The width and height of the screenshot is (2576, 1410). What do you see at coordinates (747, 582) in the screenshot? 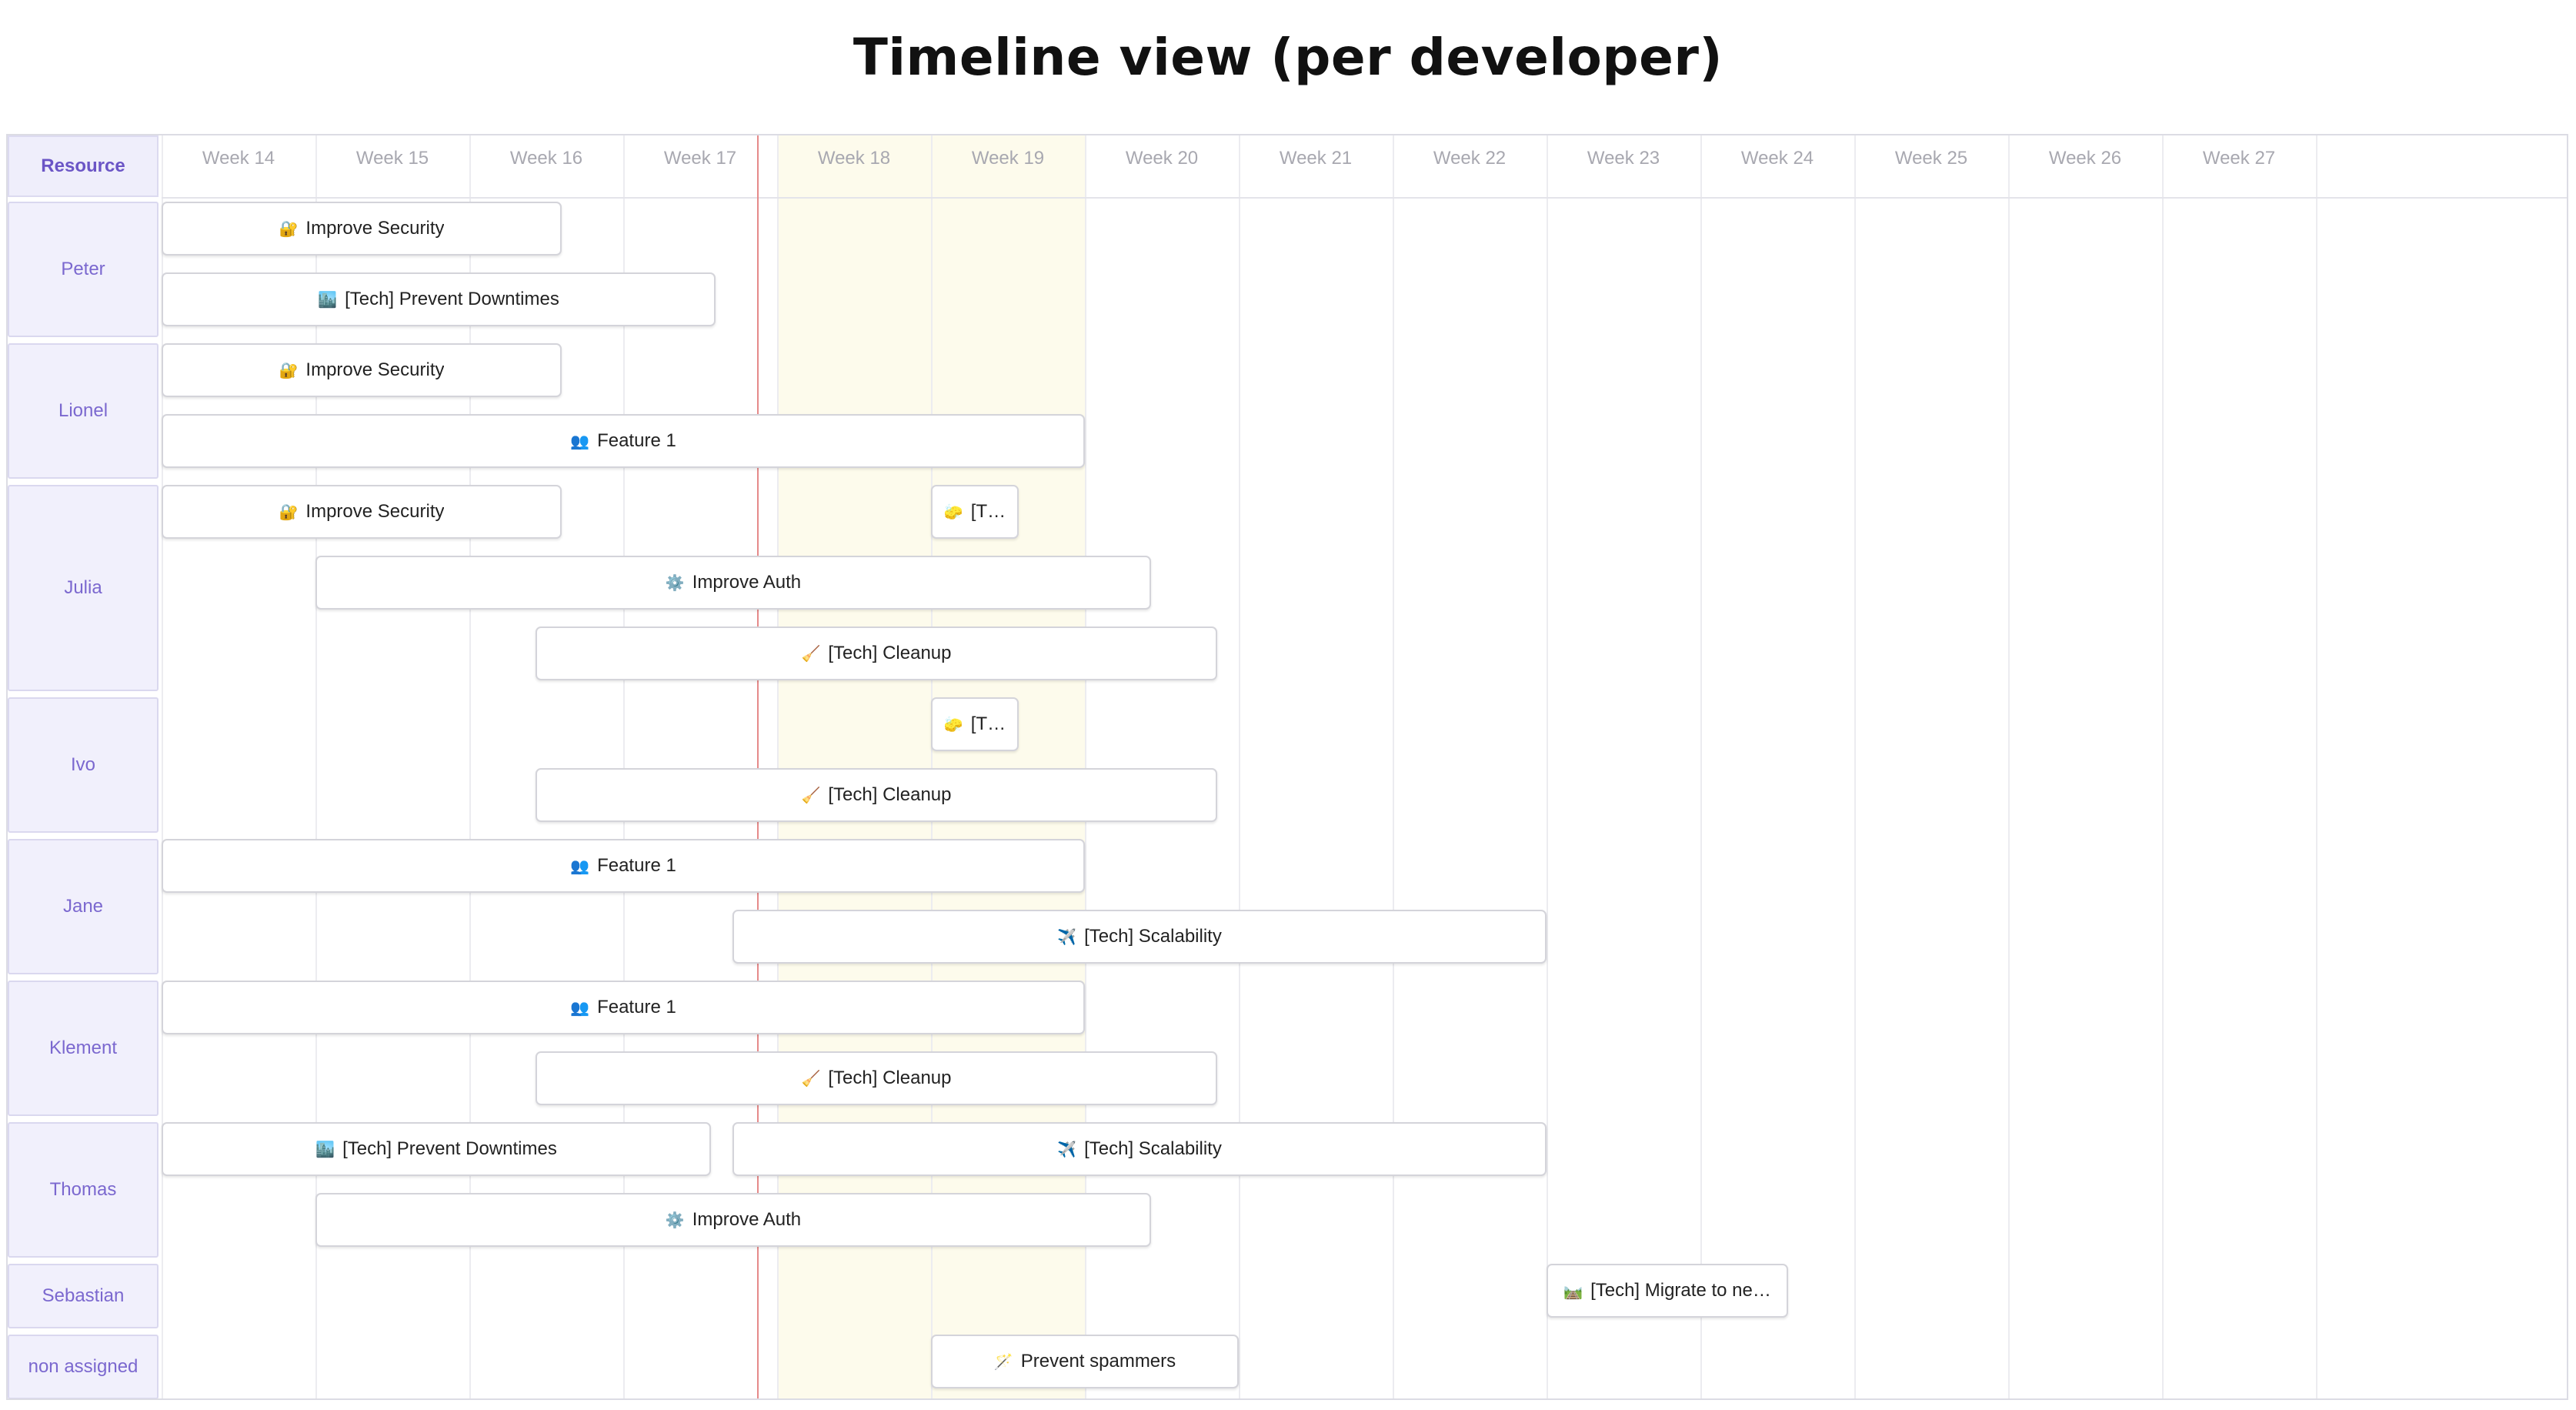
I see `task-label: Improve Auth` at bounding box center [747, 582].